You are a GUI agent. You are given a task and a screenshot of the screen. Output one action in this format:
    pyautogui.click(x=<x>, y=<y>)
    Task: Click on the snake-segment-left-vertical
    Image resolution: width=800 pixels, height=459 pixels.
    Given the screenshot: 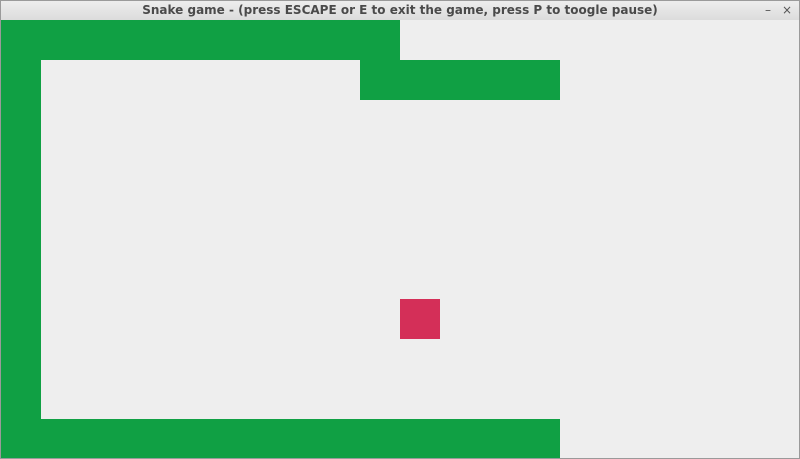 What is the action you would take?
    pyautogui.click(x=21, y=259)
    